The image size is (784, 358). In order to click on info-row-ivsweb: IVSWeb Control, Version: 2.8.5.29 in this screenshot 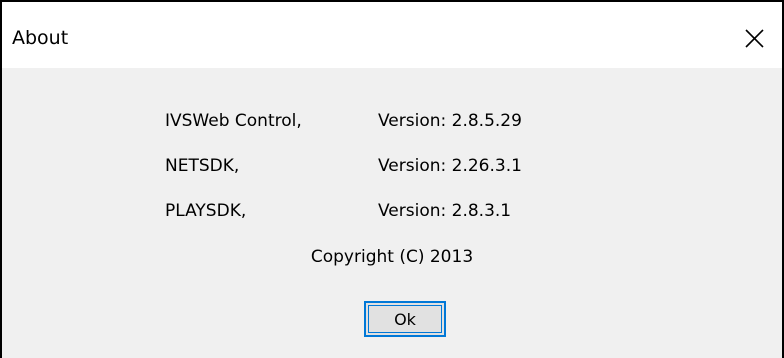, I will do `click(392, 121)`.